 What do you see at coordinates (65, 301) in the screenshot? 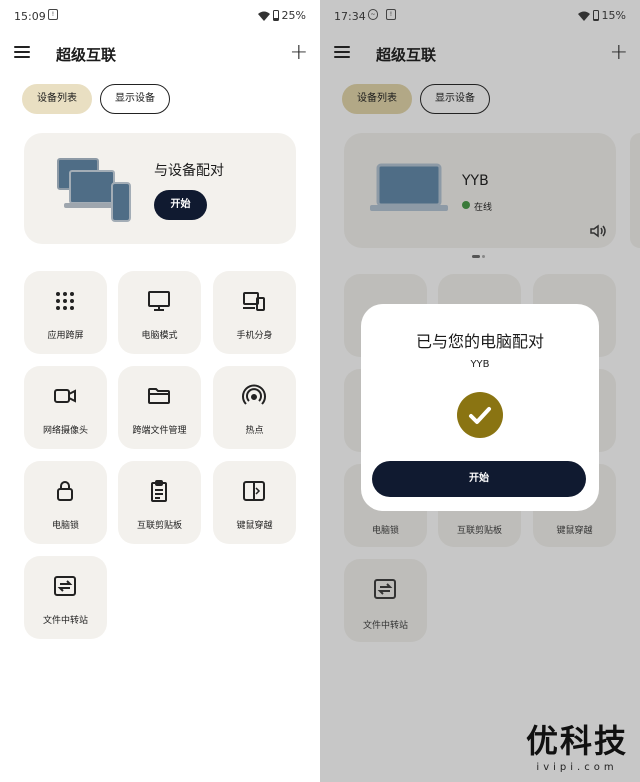
I see `app-grid-icon` at bounding box center [65, 301].